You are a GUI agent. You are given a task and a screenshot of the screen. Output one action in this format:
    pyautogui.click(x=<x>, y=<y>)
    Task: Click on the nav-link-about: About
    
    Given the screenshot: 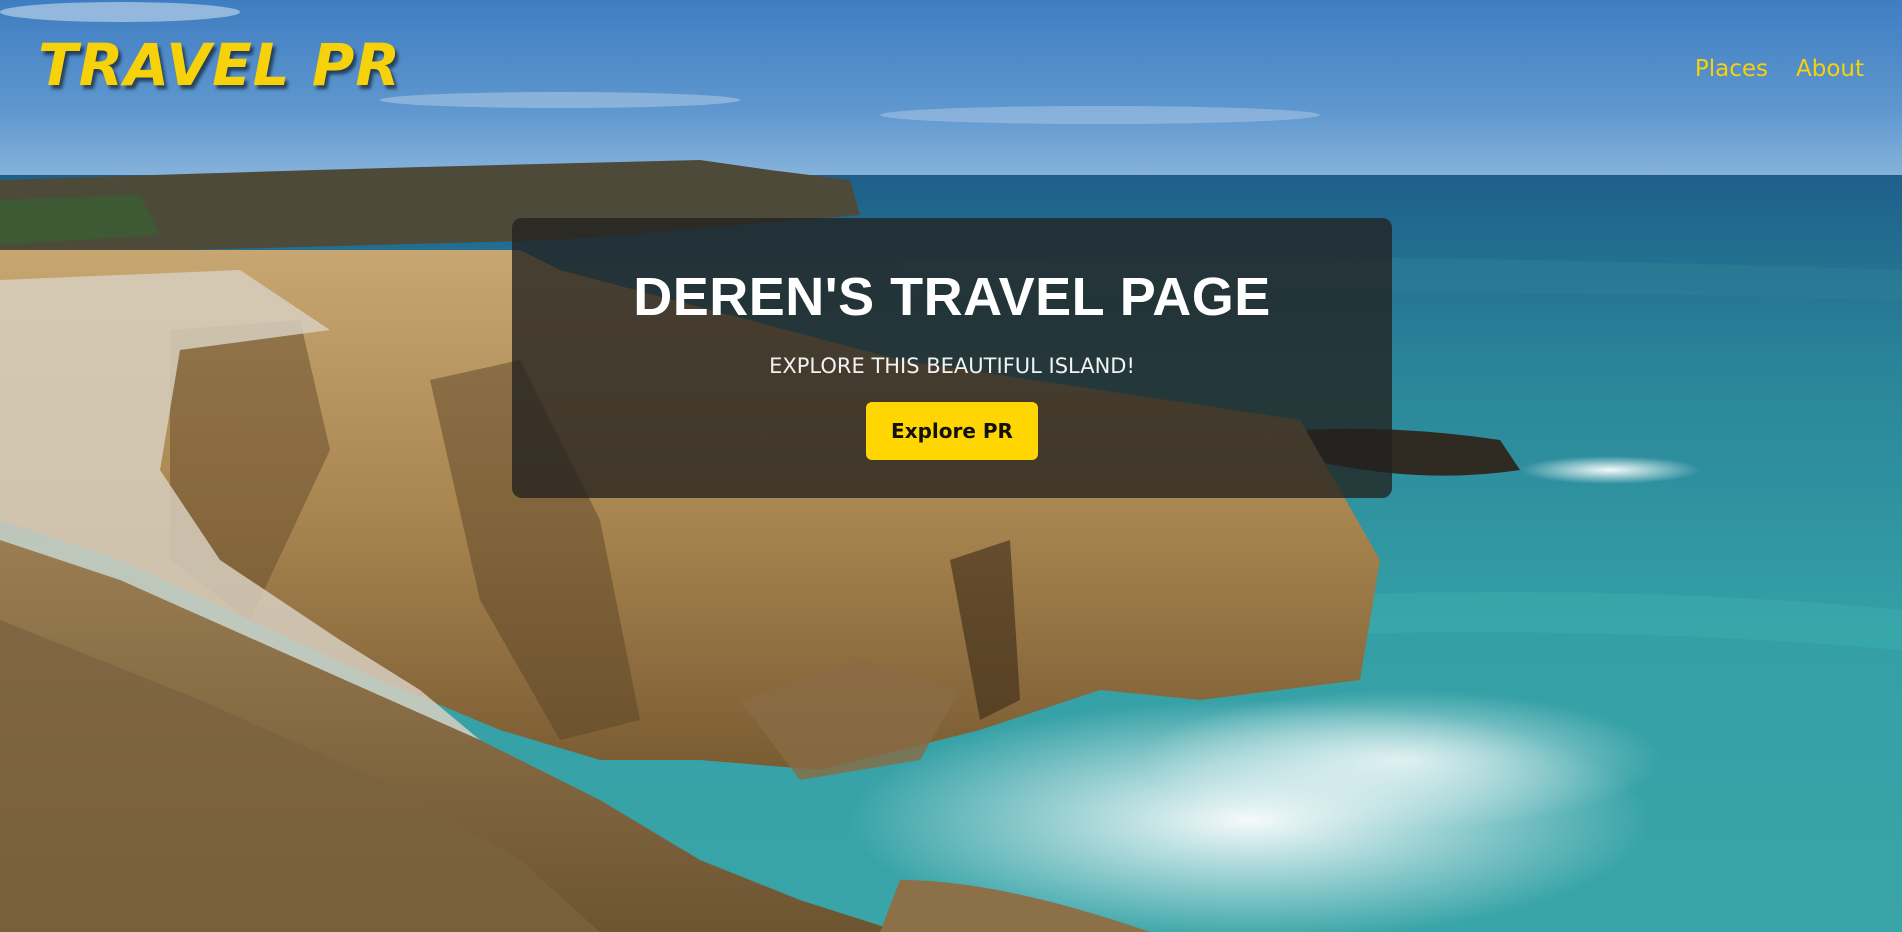 What is the action you would take?
    pyautogui.click(x=1830, y=69)
    